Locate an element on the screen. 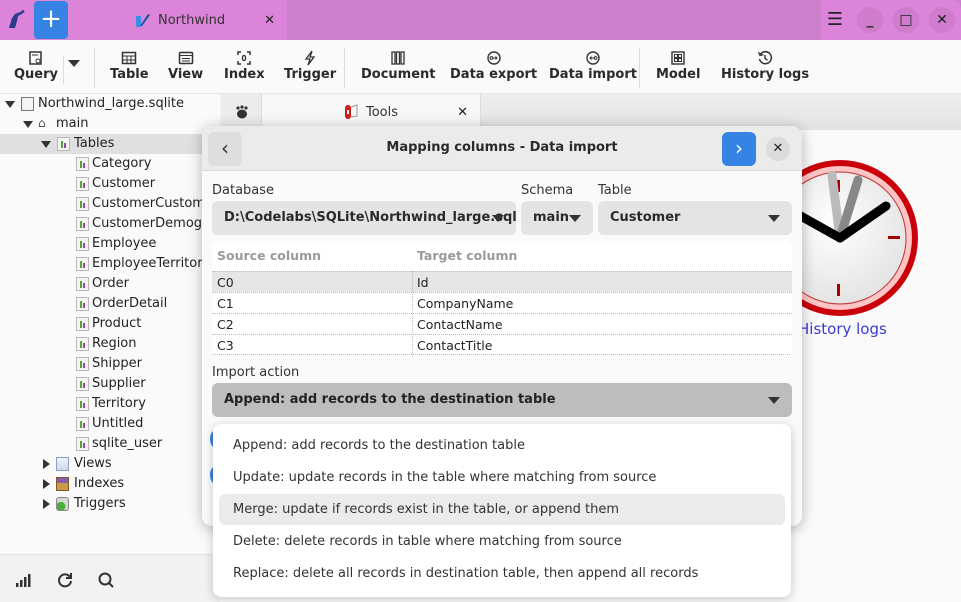 The width and height of the screenshot is (961, 602). close-dialog-button: ✕ is located at coordinates (778, 149).